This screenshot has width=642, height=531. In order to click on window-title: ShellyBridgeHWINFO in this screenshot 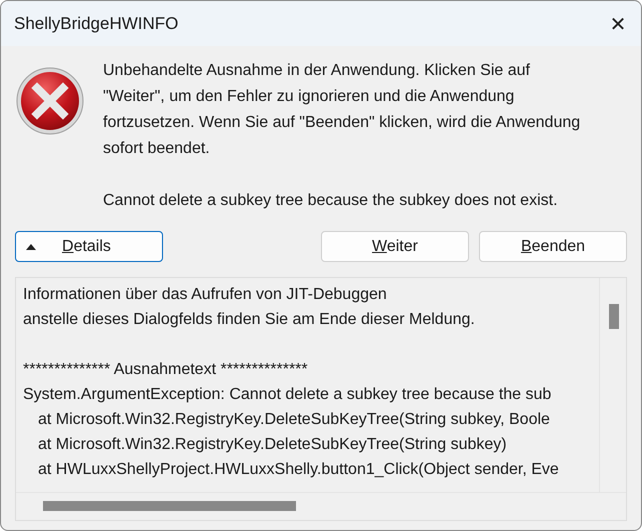, I will do `click(96, 24)`.